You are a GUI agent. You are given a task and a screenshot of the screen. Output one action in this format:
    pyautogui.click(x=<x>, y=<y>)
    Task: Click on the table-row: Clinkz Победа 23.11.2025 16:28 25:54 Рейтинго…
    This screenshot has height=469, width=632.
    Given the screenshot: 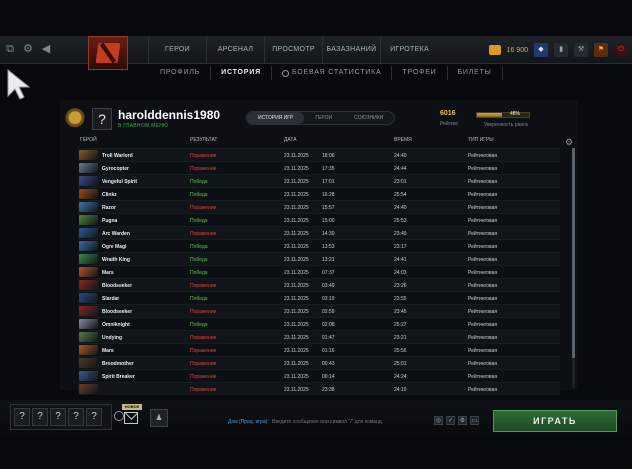 What is the action you would take?
    pyautogui.click(x=319, y=193)
    